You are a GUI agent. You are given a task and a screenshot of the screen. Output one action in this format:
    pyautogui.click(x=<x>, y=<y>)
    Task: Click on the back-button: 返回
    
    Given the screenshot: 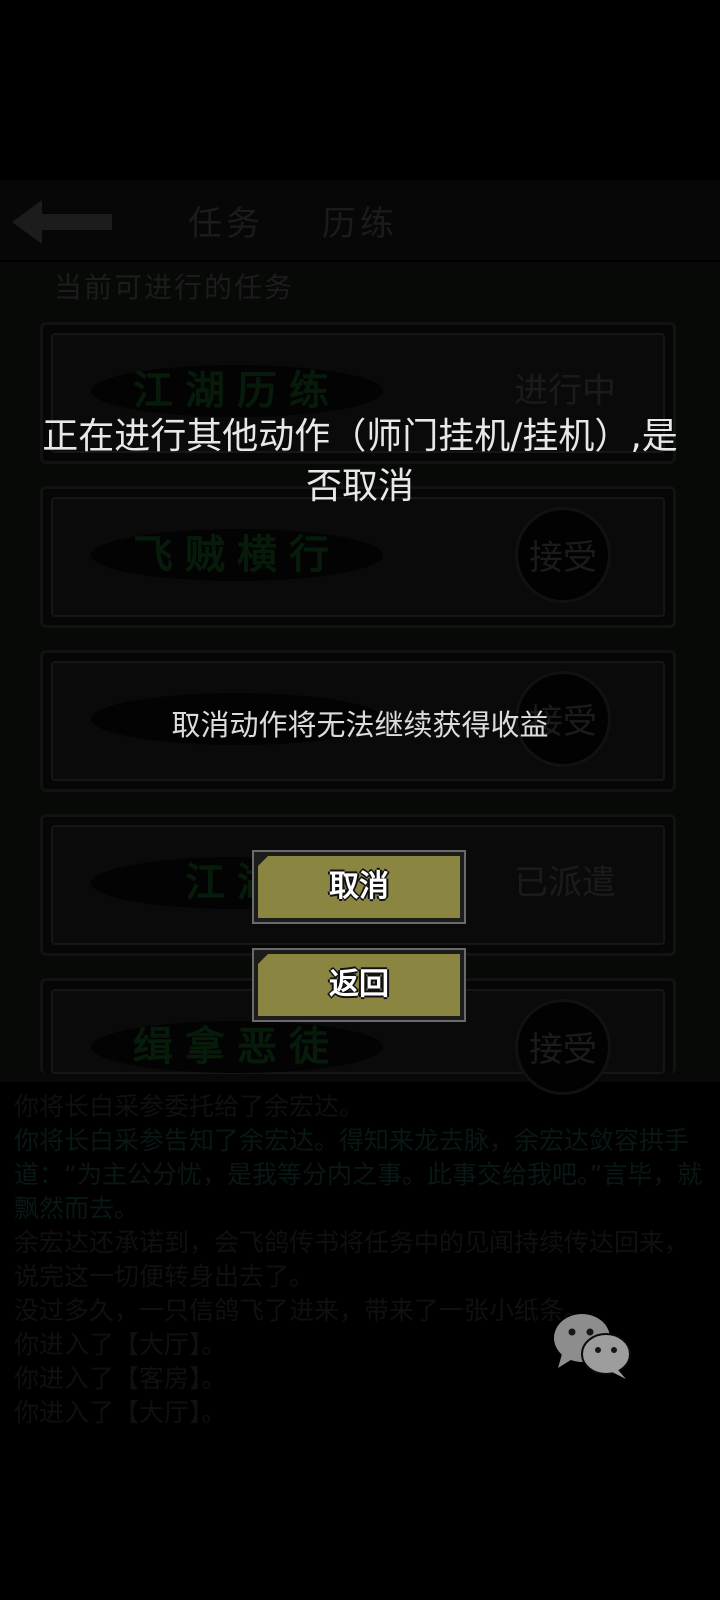 What is the action you would take?
    pyautogui.click(x=359, y=985)
    